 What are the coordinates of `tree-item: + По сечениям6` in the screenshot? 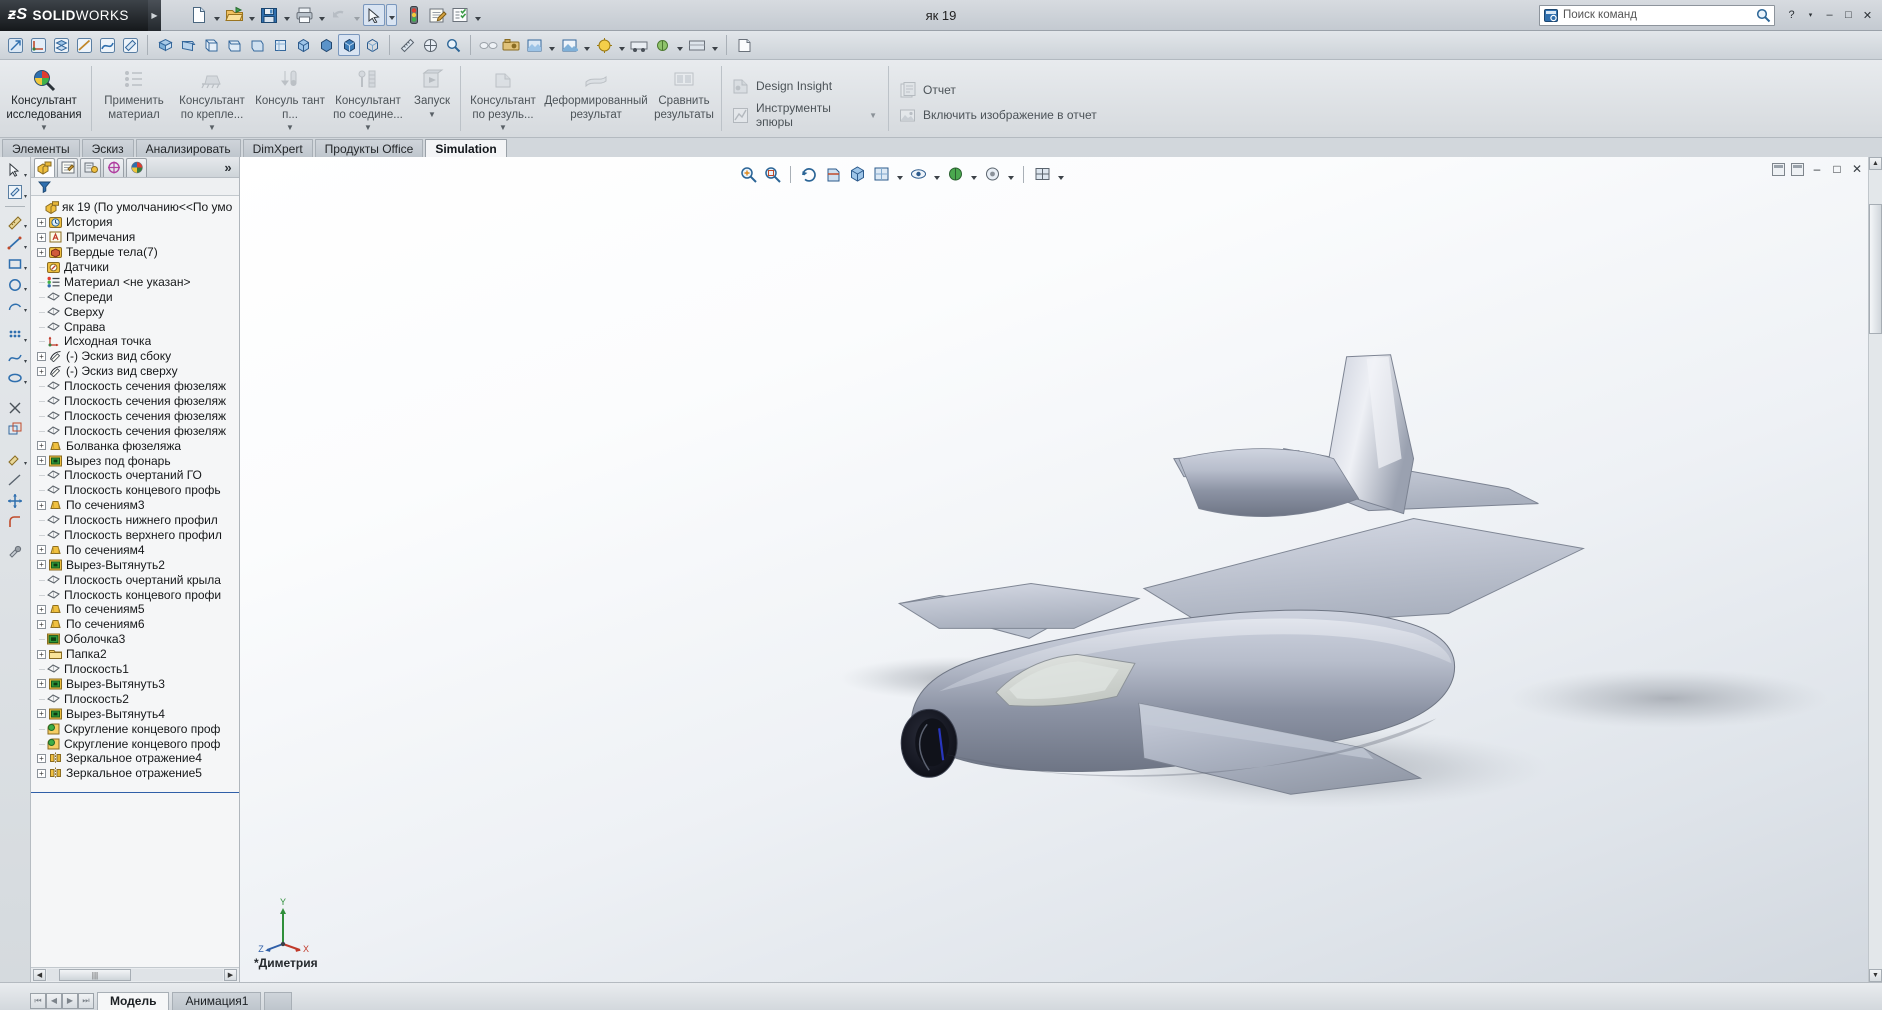 It's located at (135, 624).